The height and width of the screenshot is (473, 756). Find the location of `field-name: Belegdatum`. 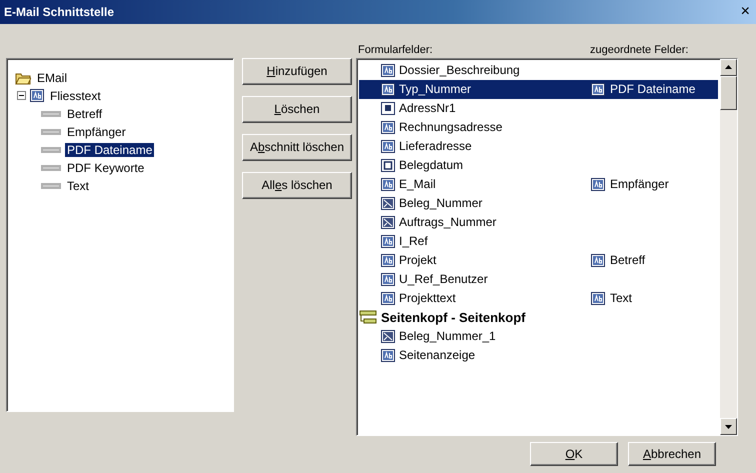

field-name: Belegdatum is located at coordinates (431, 165).